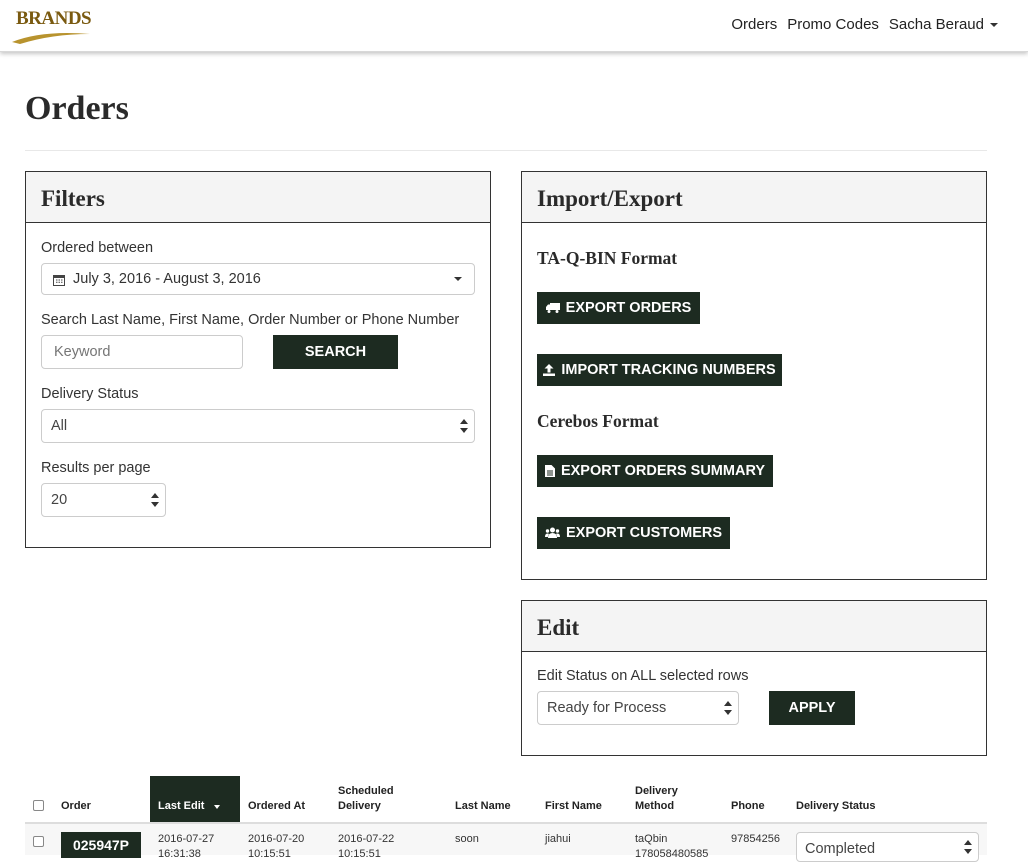  What do you see at coordinates (76, 806) in the screenshot?
I see `header-order: Order` at bounding box center [76, 806].